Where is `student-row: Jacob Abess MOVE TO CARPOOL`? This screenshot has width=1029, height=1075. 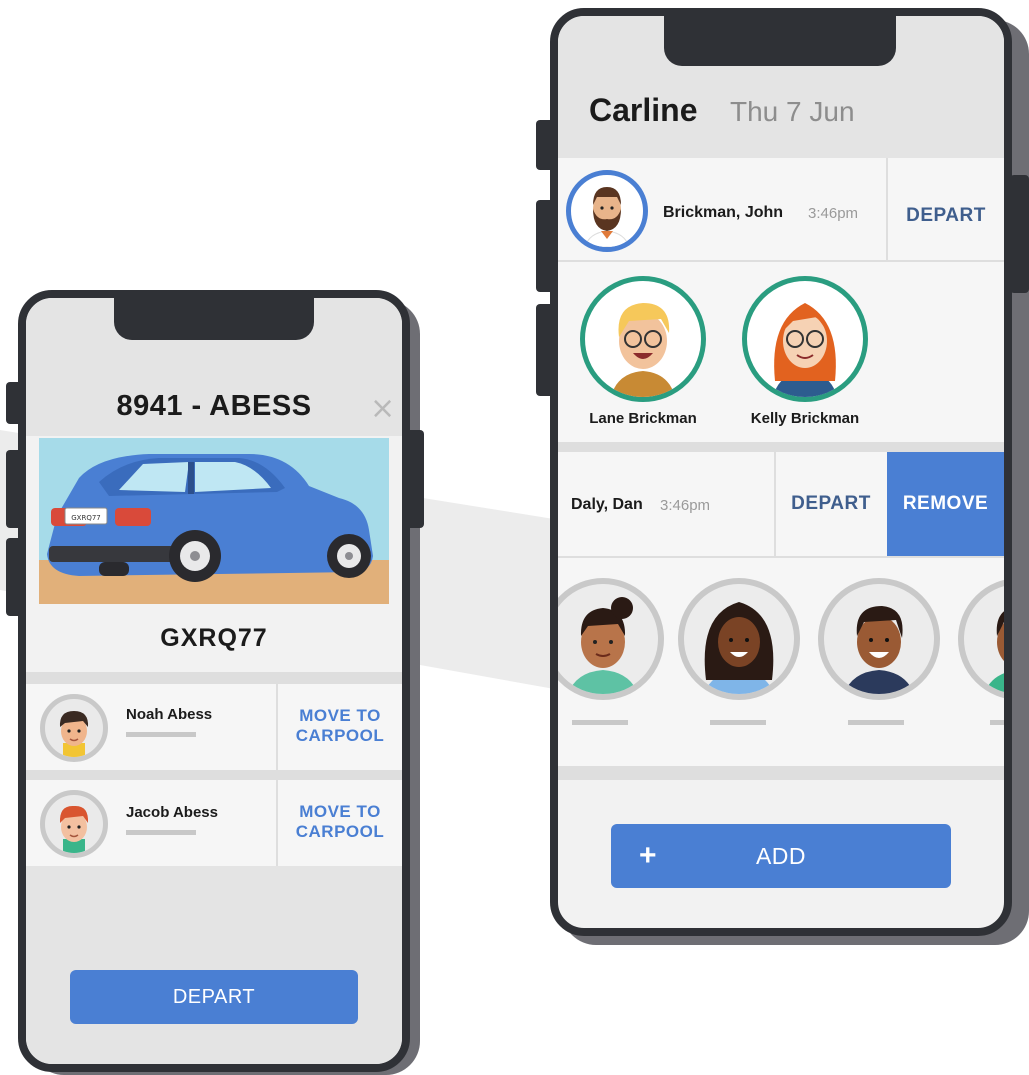
student-row: Jacob Abess MOVE TO CARPOOL is located at coordinates (214, 823).